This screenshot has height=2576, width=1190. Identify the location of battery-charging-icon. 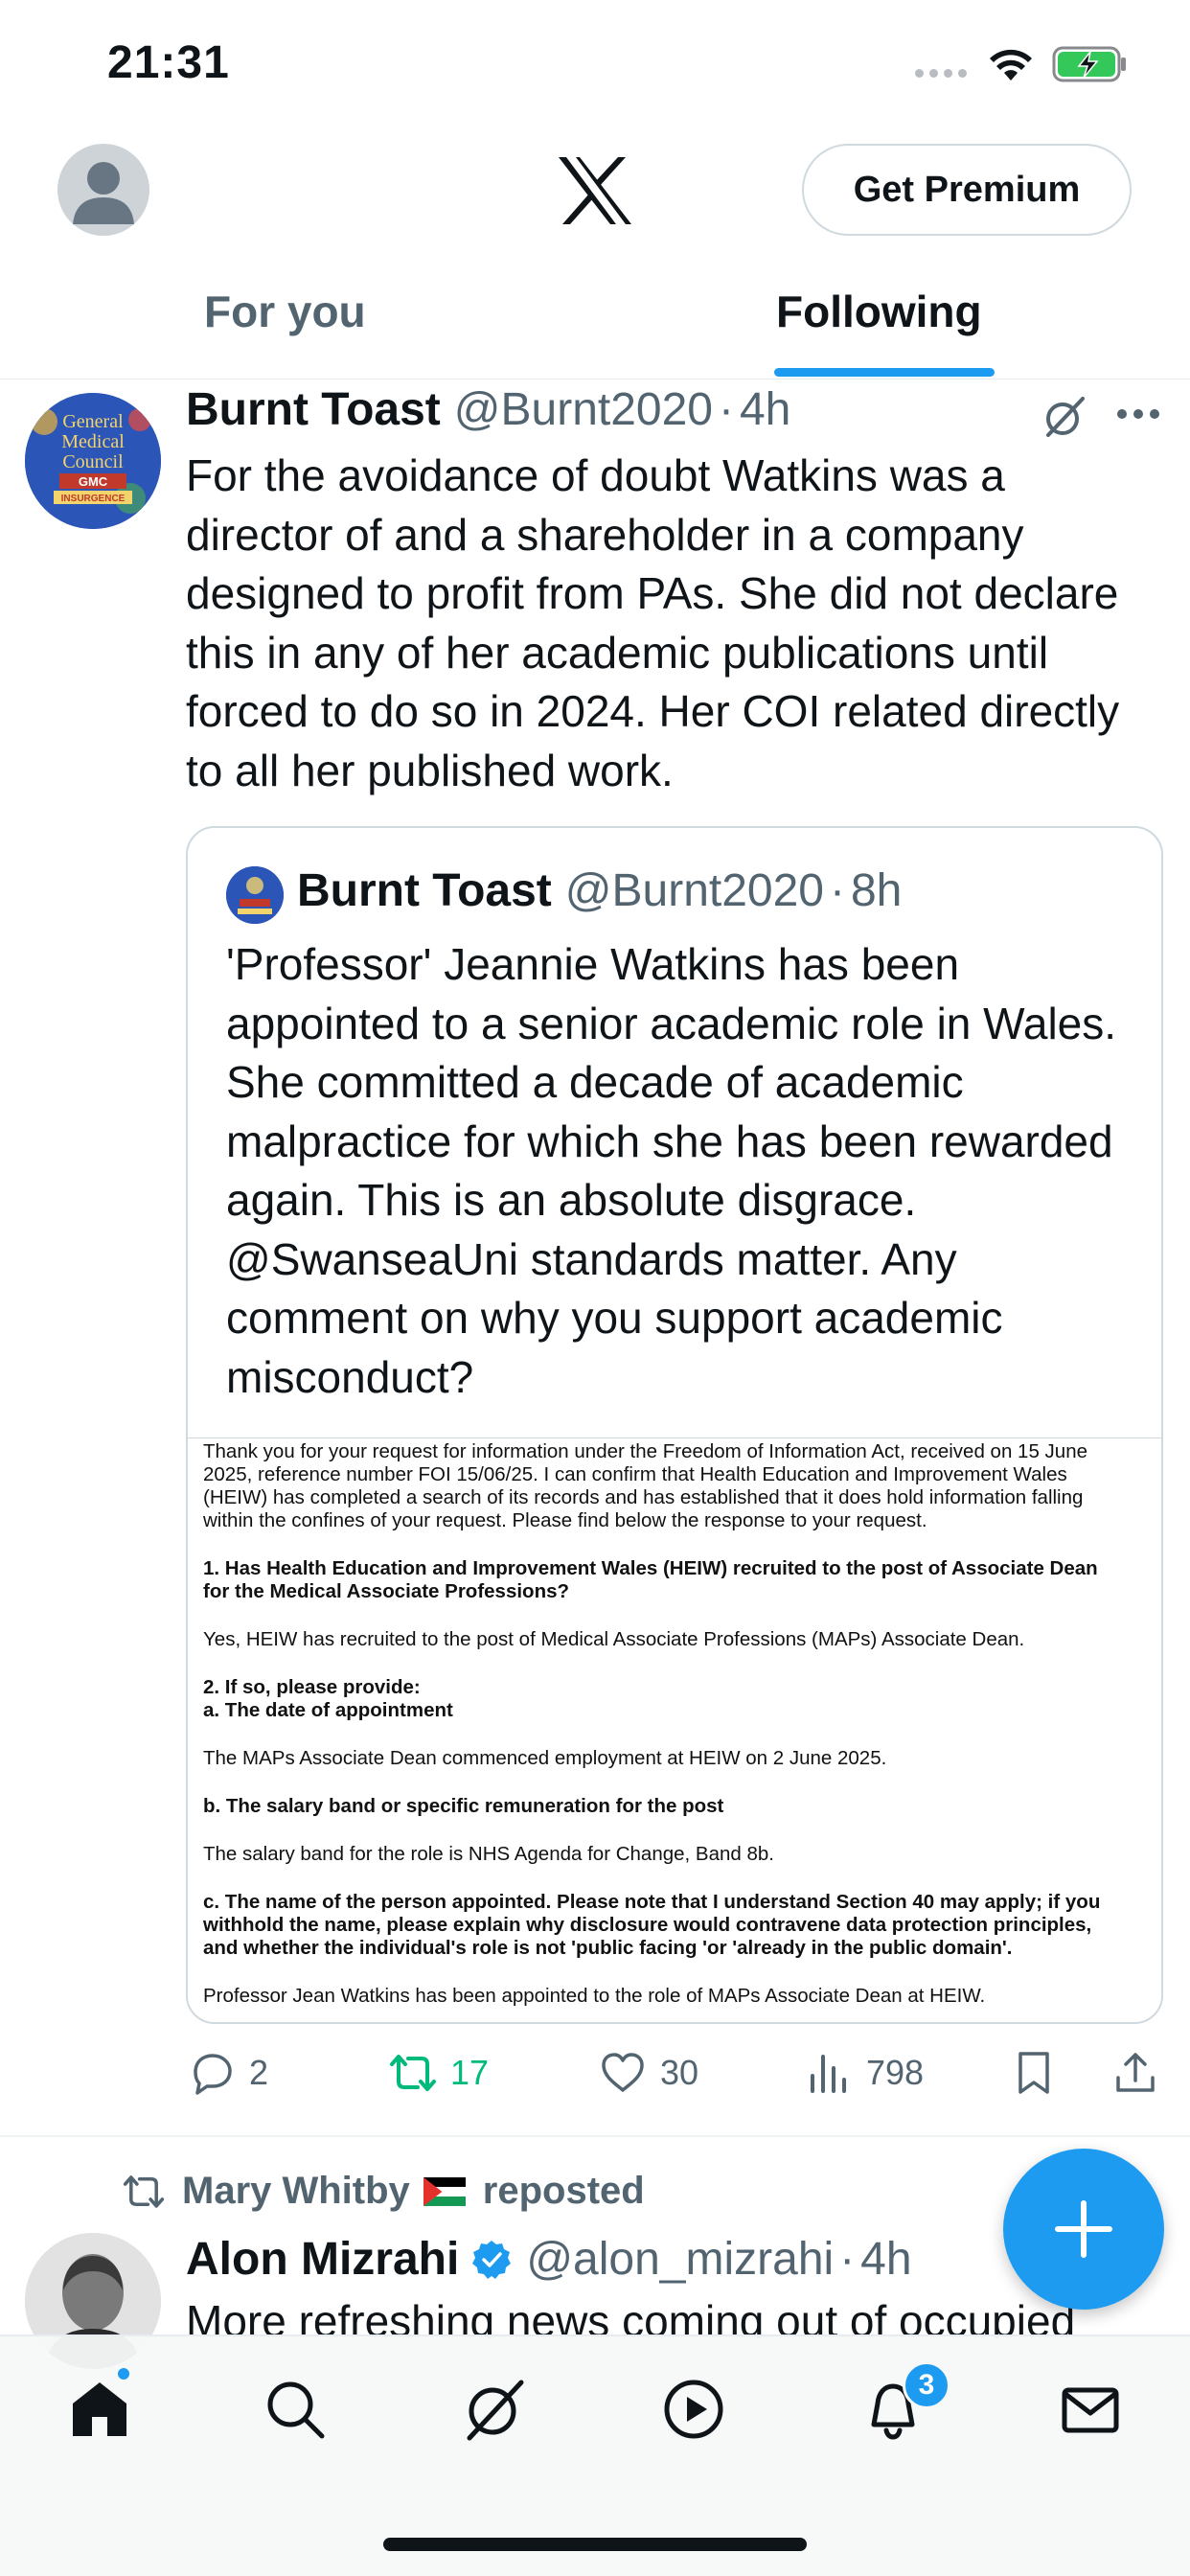
(1089, 64).